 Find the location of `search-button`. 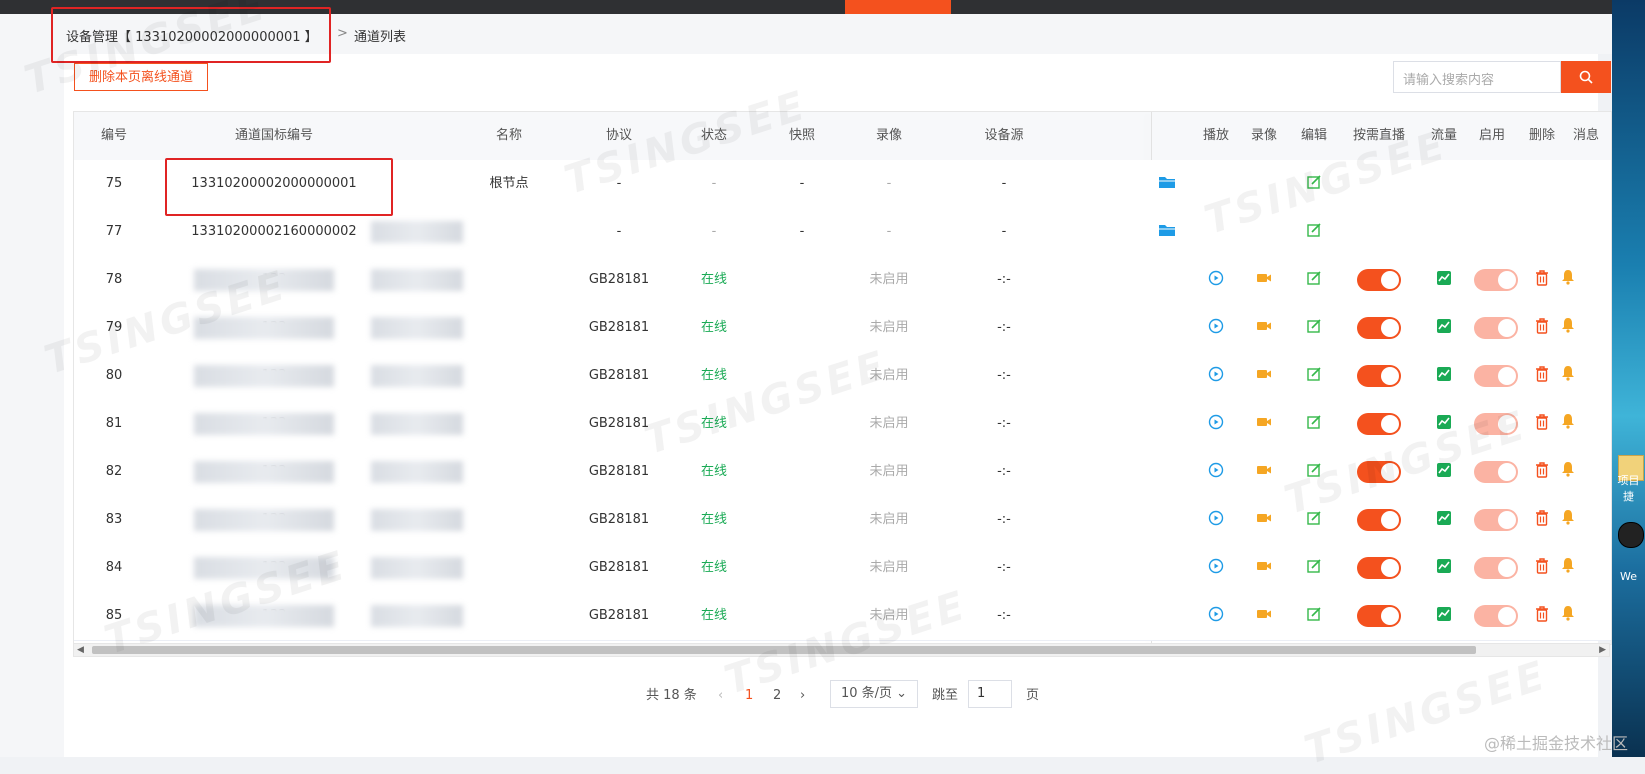

search-button is located at coordinates (1586, 77).